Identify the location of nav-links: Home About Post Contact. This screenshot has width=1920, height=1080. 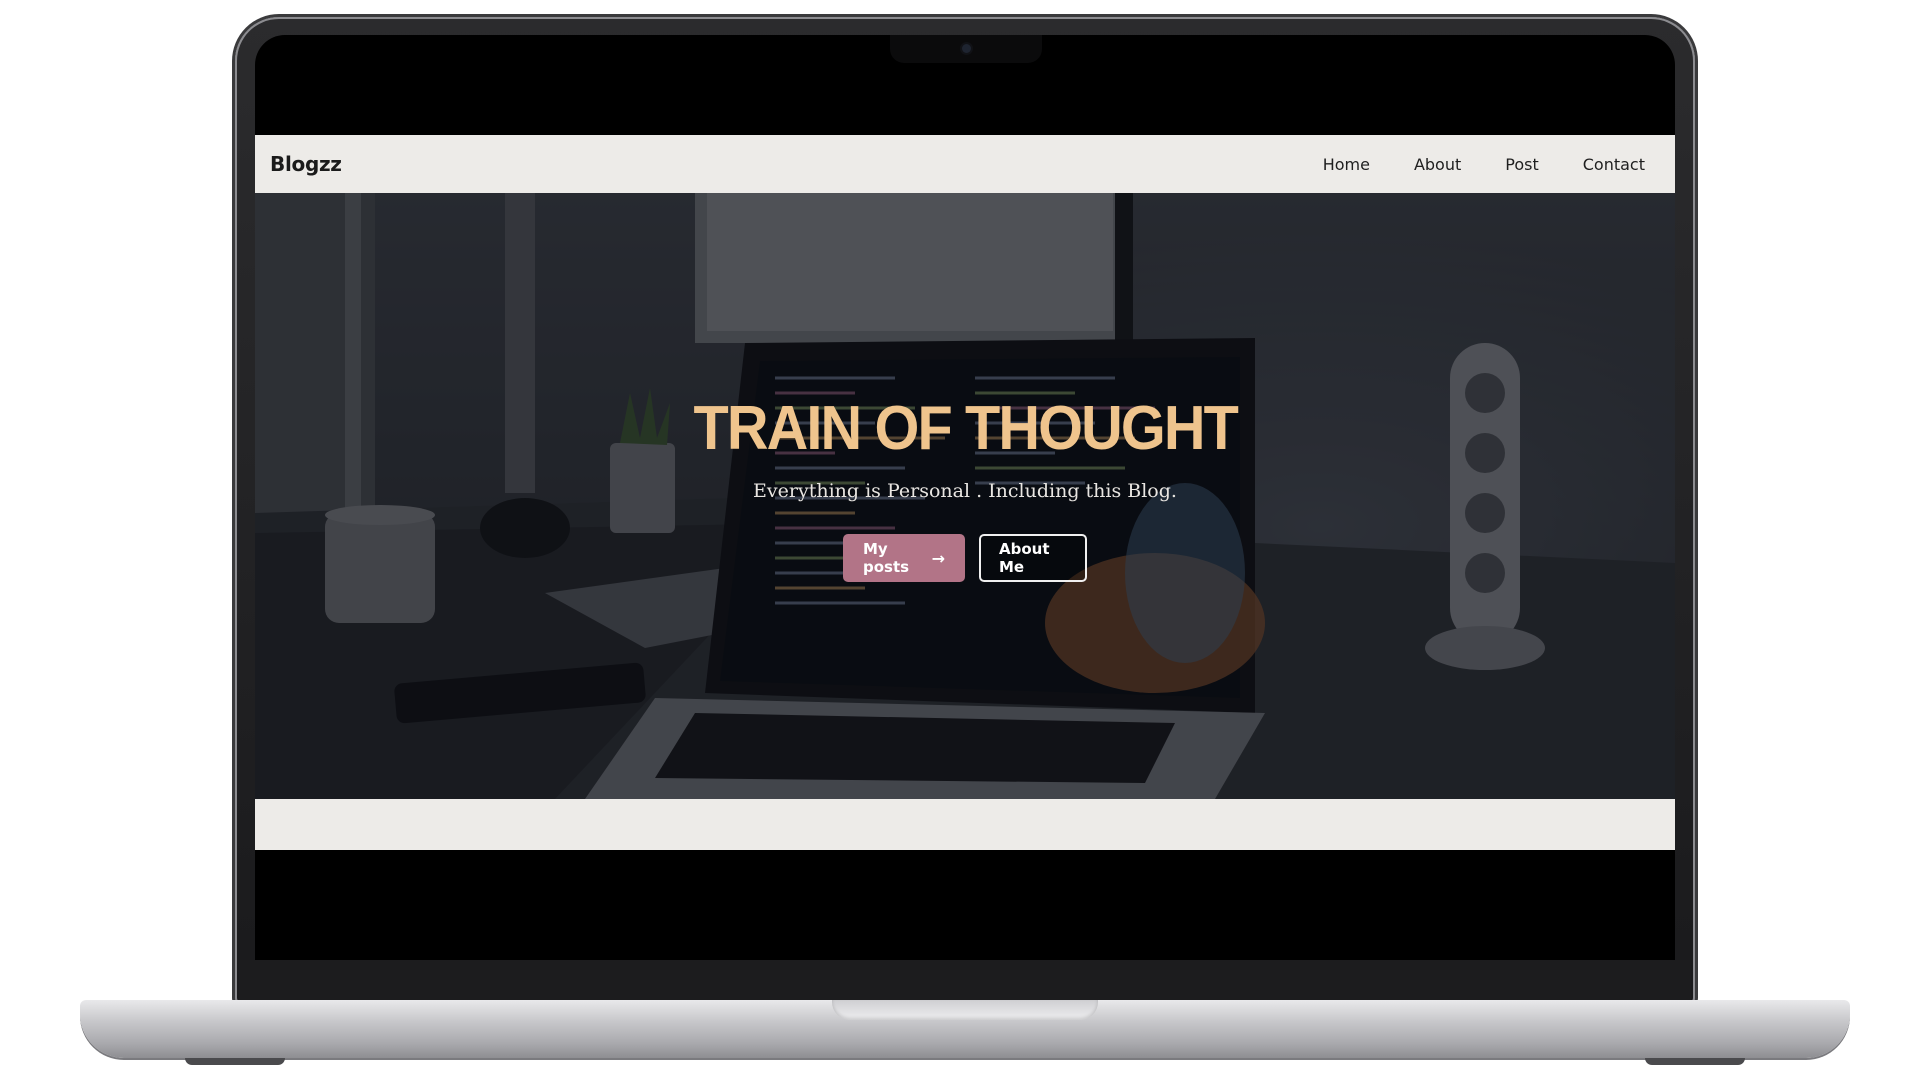
(1462, 164).